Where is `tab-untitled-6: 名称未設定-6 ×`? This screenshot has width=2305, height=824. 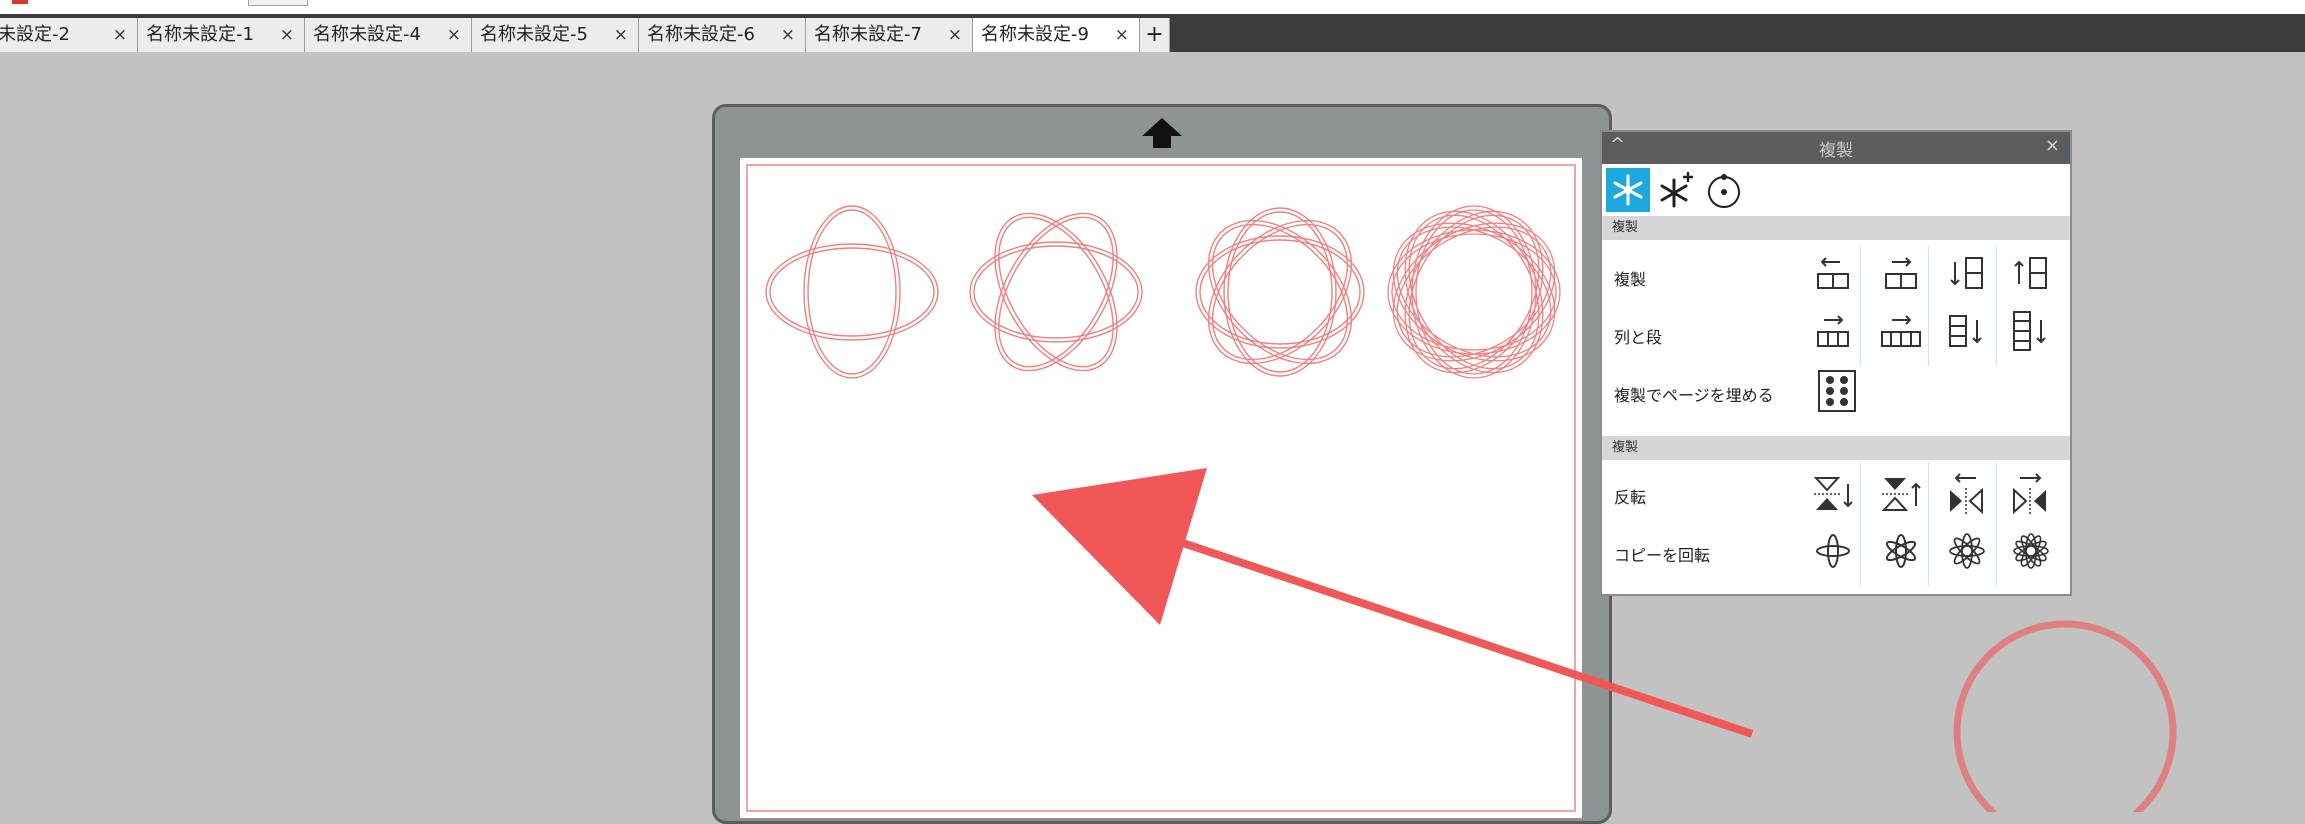
tab-untitled-6: 名称未設定-6 × is located at coordinates (722, 35).